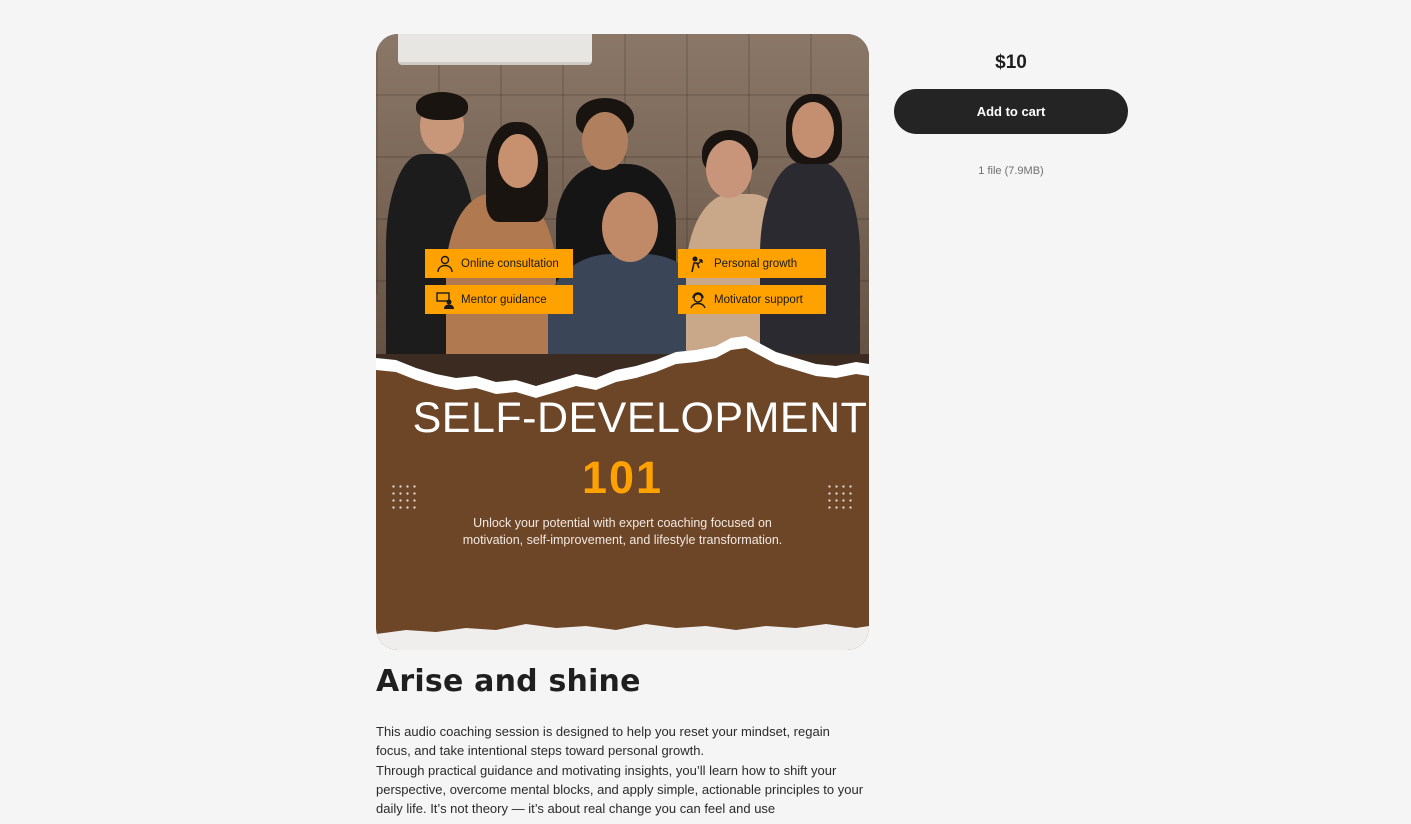 Image resolution: width=1411 pixels, height=824 pixels. I want to click on badge-online-consultation: Online consultation, so click(499, 263).